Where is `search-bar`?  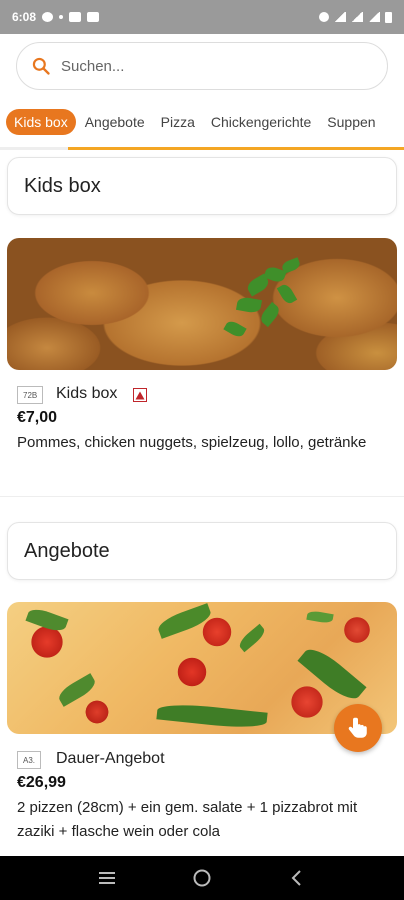 search-bar is located at coordinates (202, 66).